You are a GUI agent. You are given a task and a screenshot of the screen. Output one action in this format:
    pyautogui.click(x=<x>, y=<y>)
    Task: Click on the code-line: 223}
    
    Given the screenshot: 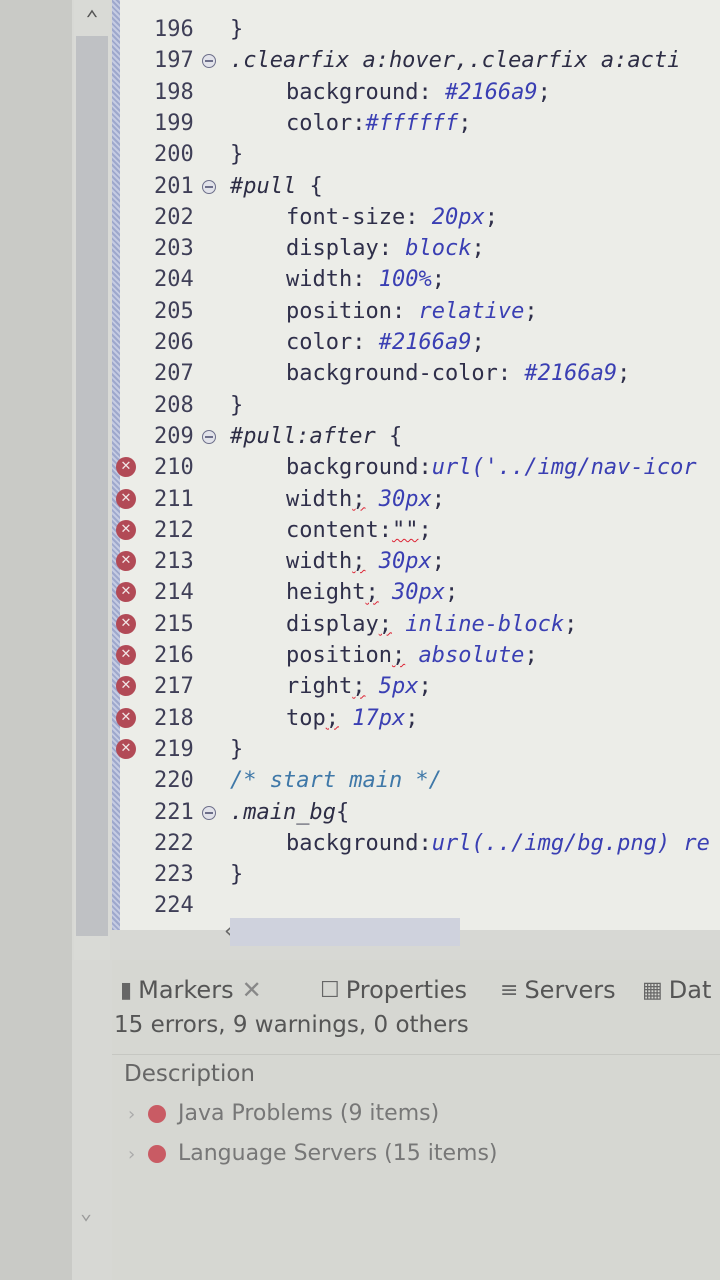 What is the action you would take?
    pyautogui.click(x=416, y=874)
    